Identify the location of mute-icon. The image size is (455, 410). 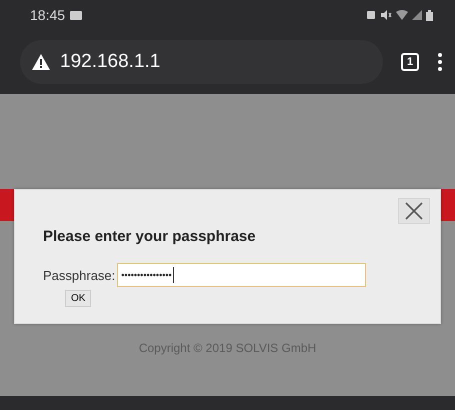
(386, 15).